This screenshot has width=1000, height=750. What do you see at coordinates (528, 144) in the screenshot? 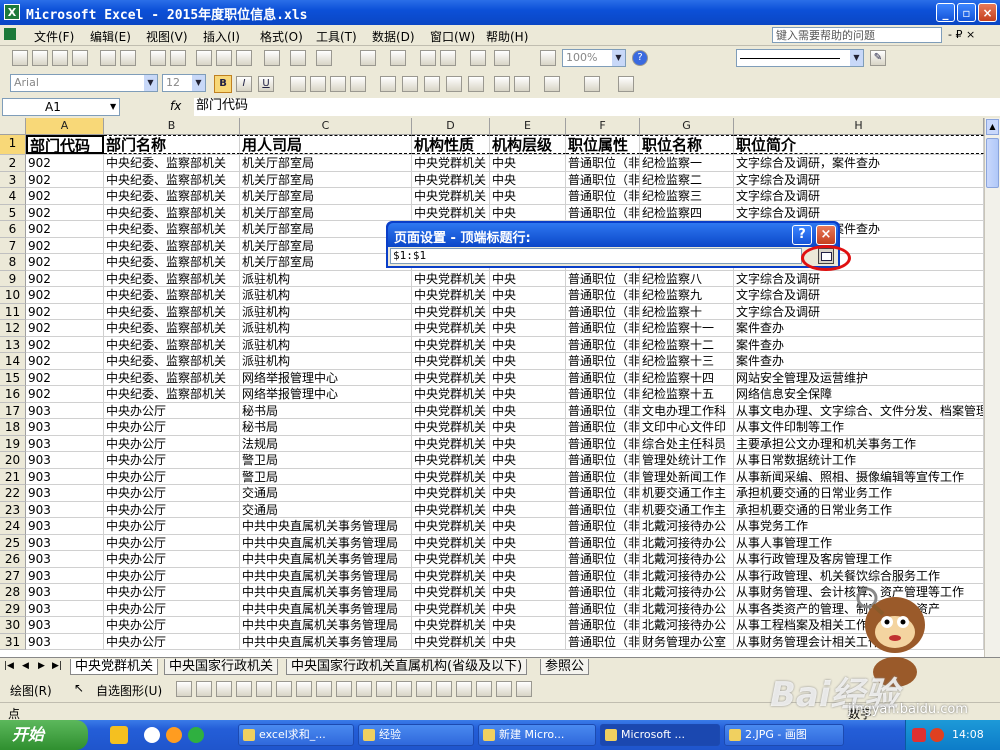
I see `header-cell: 机构层级` at bounding box center [528, 144].